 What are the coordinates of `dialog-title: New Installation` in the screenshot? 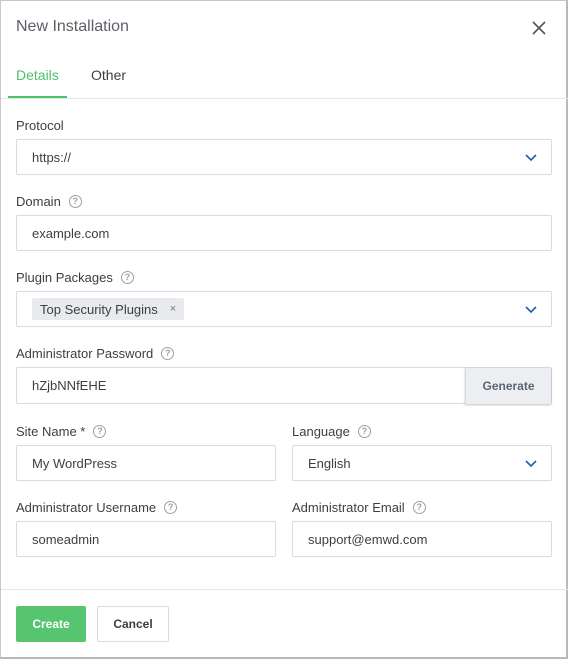 It's located at (72, 26).